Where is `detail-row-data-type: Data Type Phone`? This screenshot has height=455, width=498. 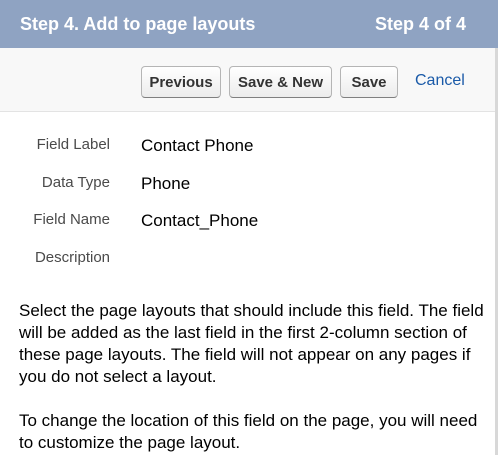
detail-row-data-type: Data Type Phone is located at coordinates (249, 186).